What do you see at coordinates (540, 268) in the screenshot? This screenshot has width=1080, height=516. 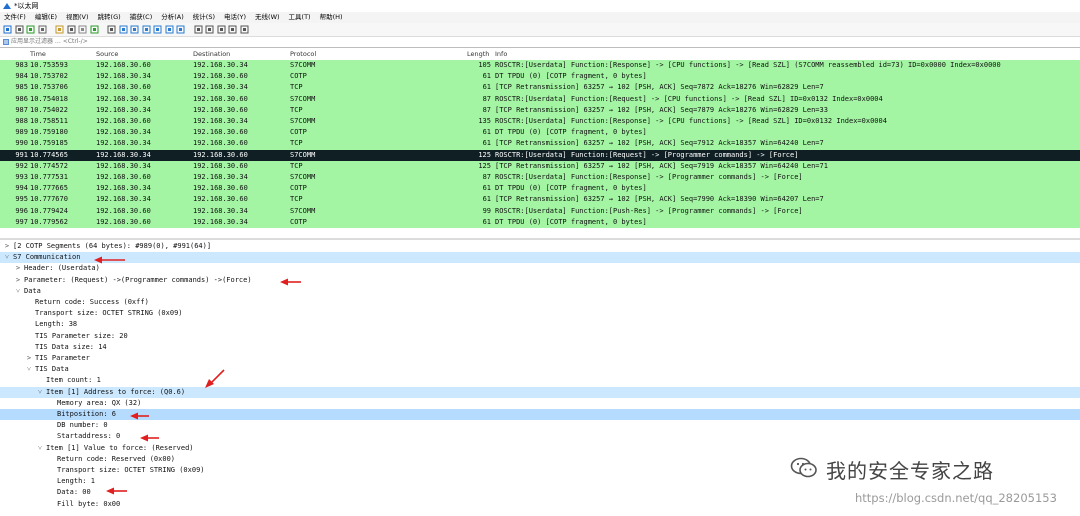 I see `detail-tree-node: > Header: (Userdata)` at bounding box center [540, 268].